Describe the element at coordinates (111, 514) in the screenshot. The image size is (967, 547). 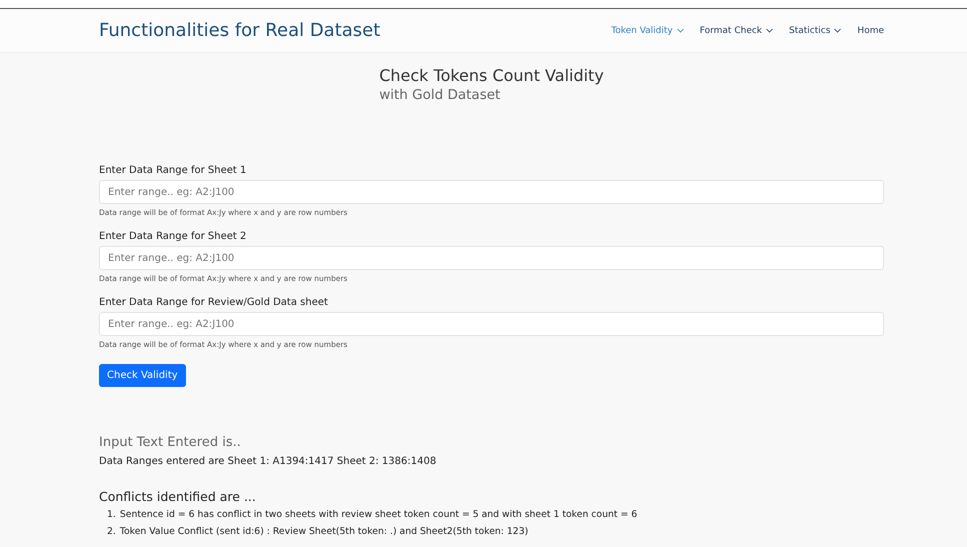
I see `list-number: 1.` at that location.